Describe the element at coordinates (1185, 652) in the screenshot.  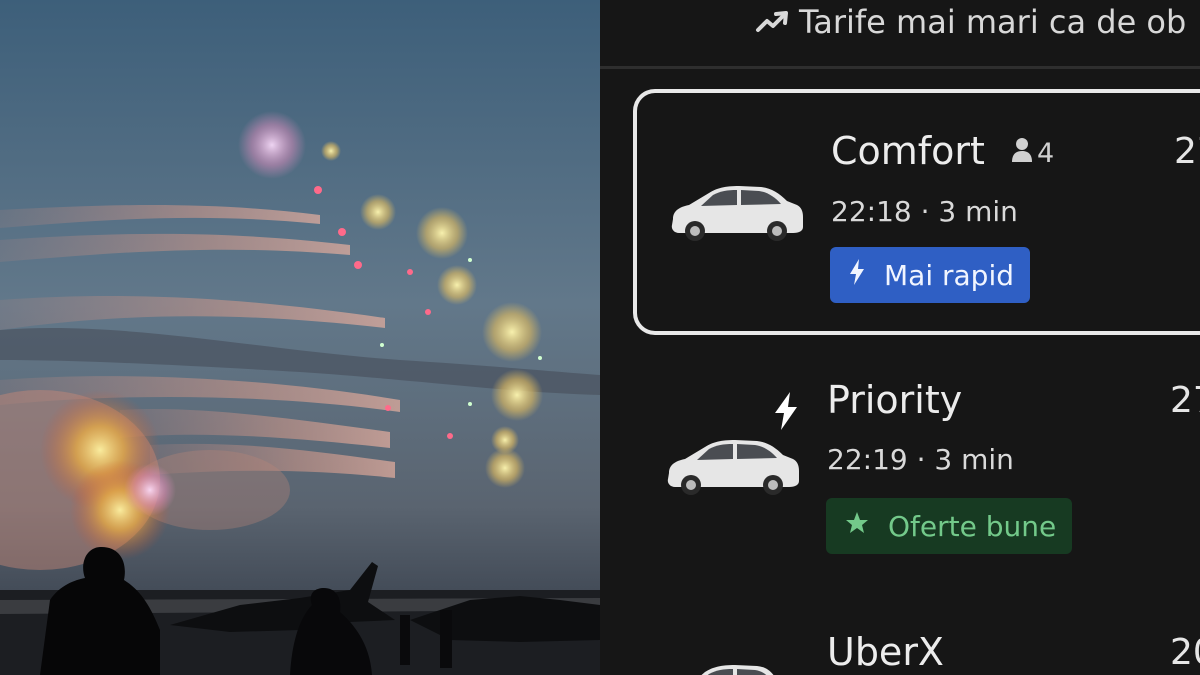
I see `option-price: 20` at that location.